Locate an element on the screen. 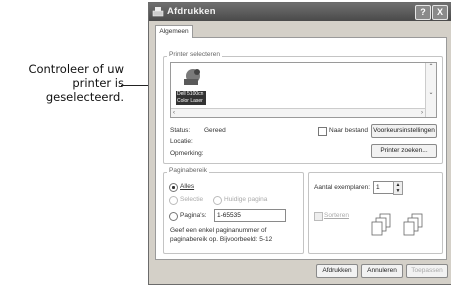  window-title: Afdrukken is located at coordinates (191, 11).